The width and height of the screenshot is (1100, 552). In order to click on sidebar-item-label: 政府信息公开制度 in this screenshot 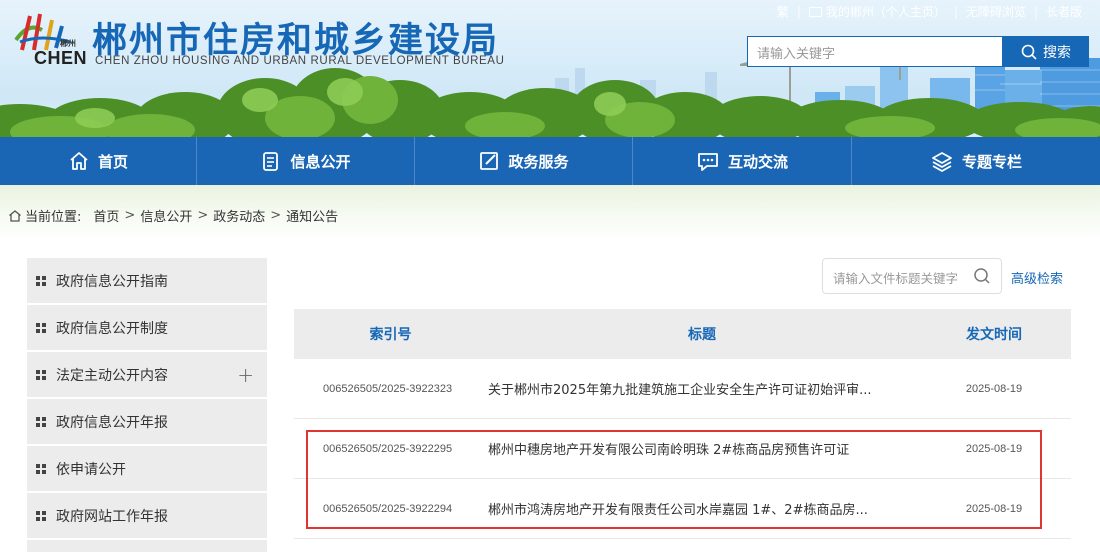, I will do `click(112, 328)`.